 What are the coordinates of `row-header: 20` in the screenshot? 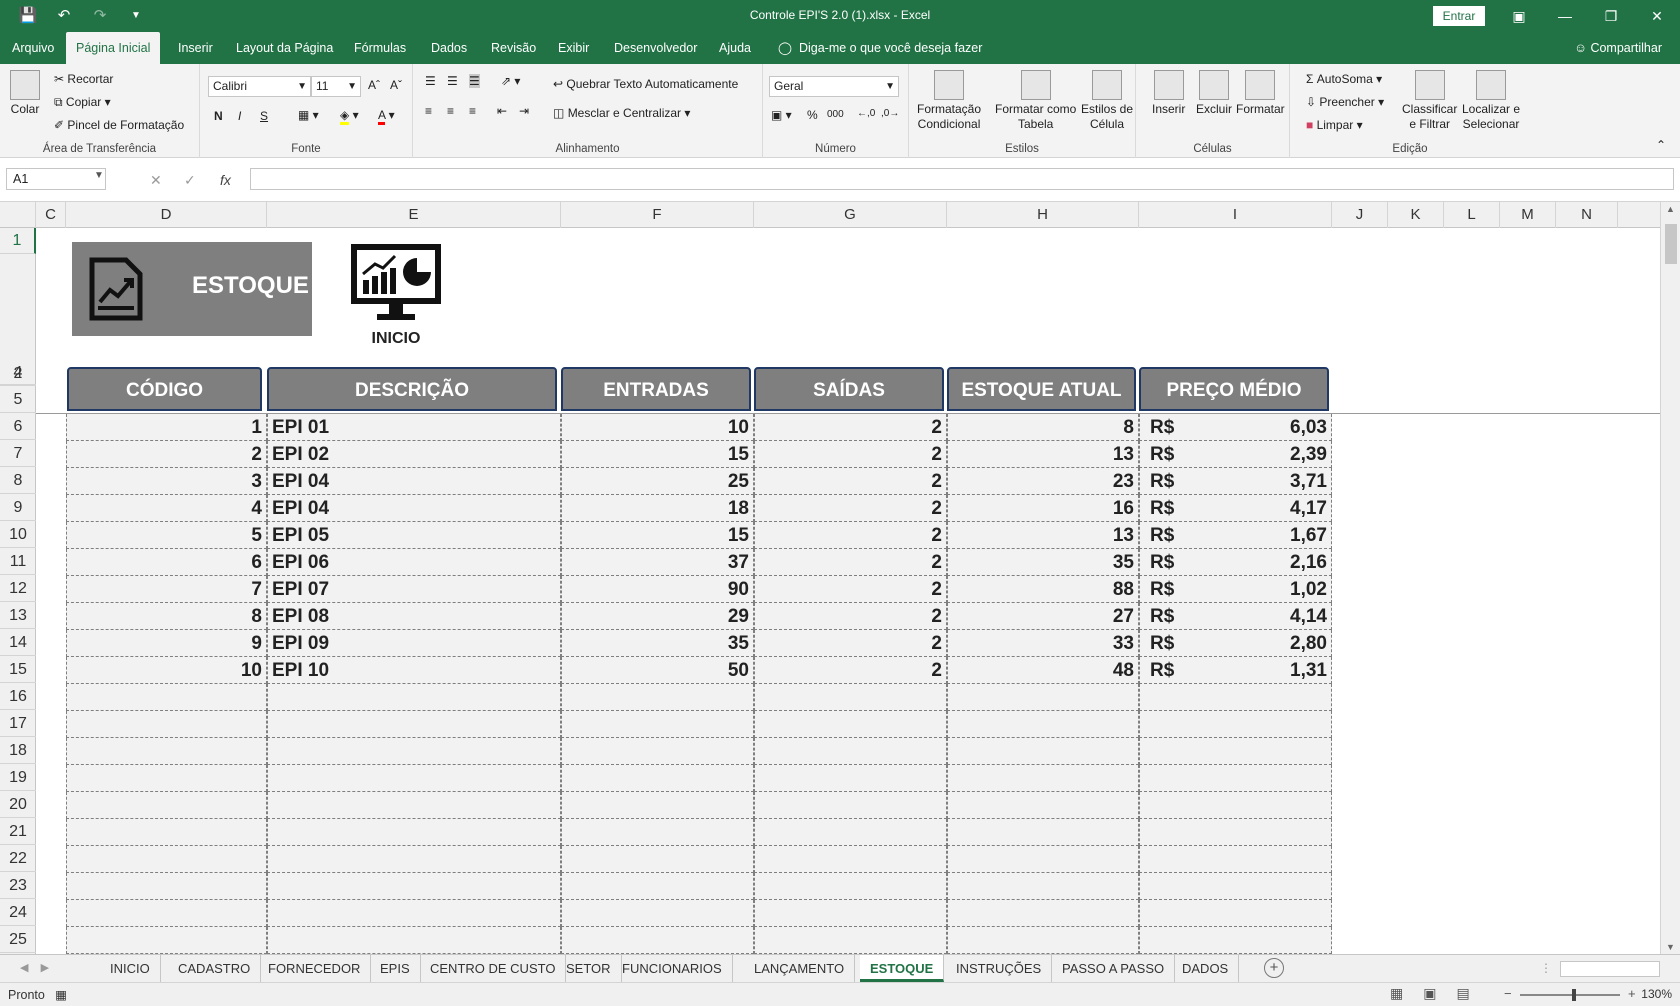 It's located at (18, 804).